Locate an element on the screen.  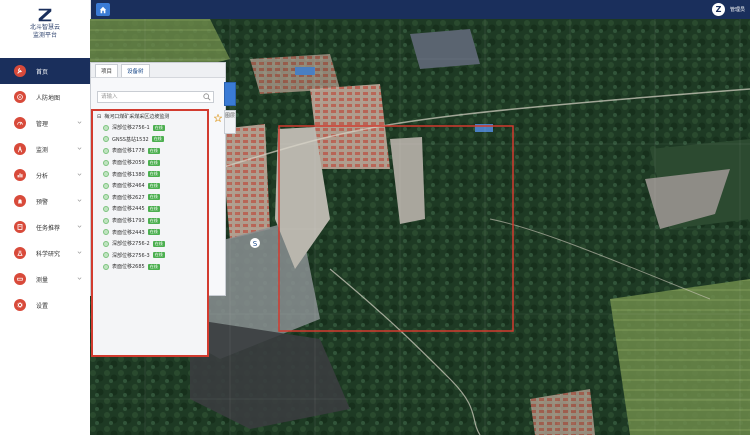
sidebar-item-9: 设置 is located at coordinates (45, 305).